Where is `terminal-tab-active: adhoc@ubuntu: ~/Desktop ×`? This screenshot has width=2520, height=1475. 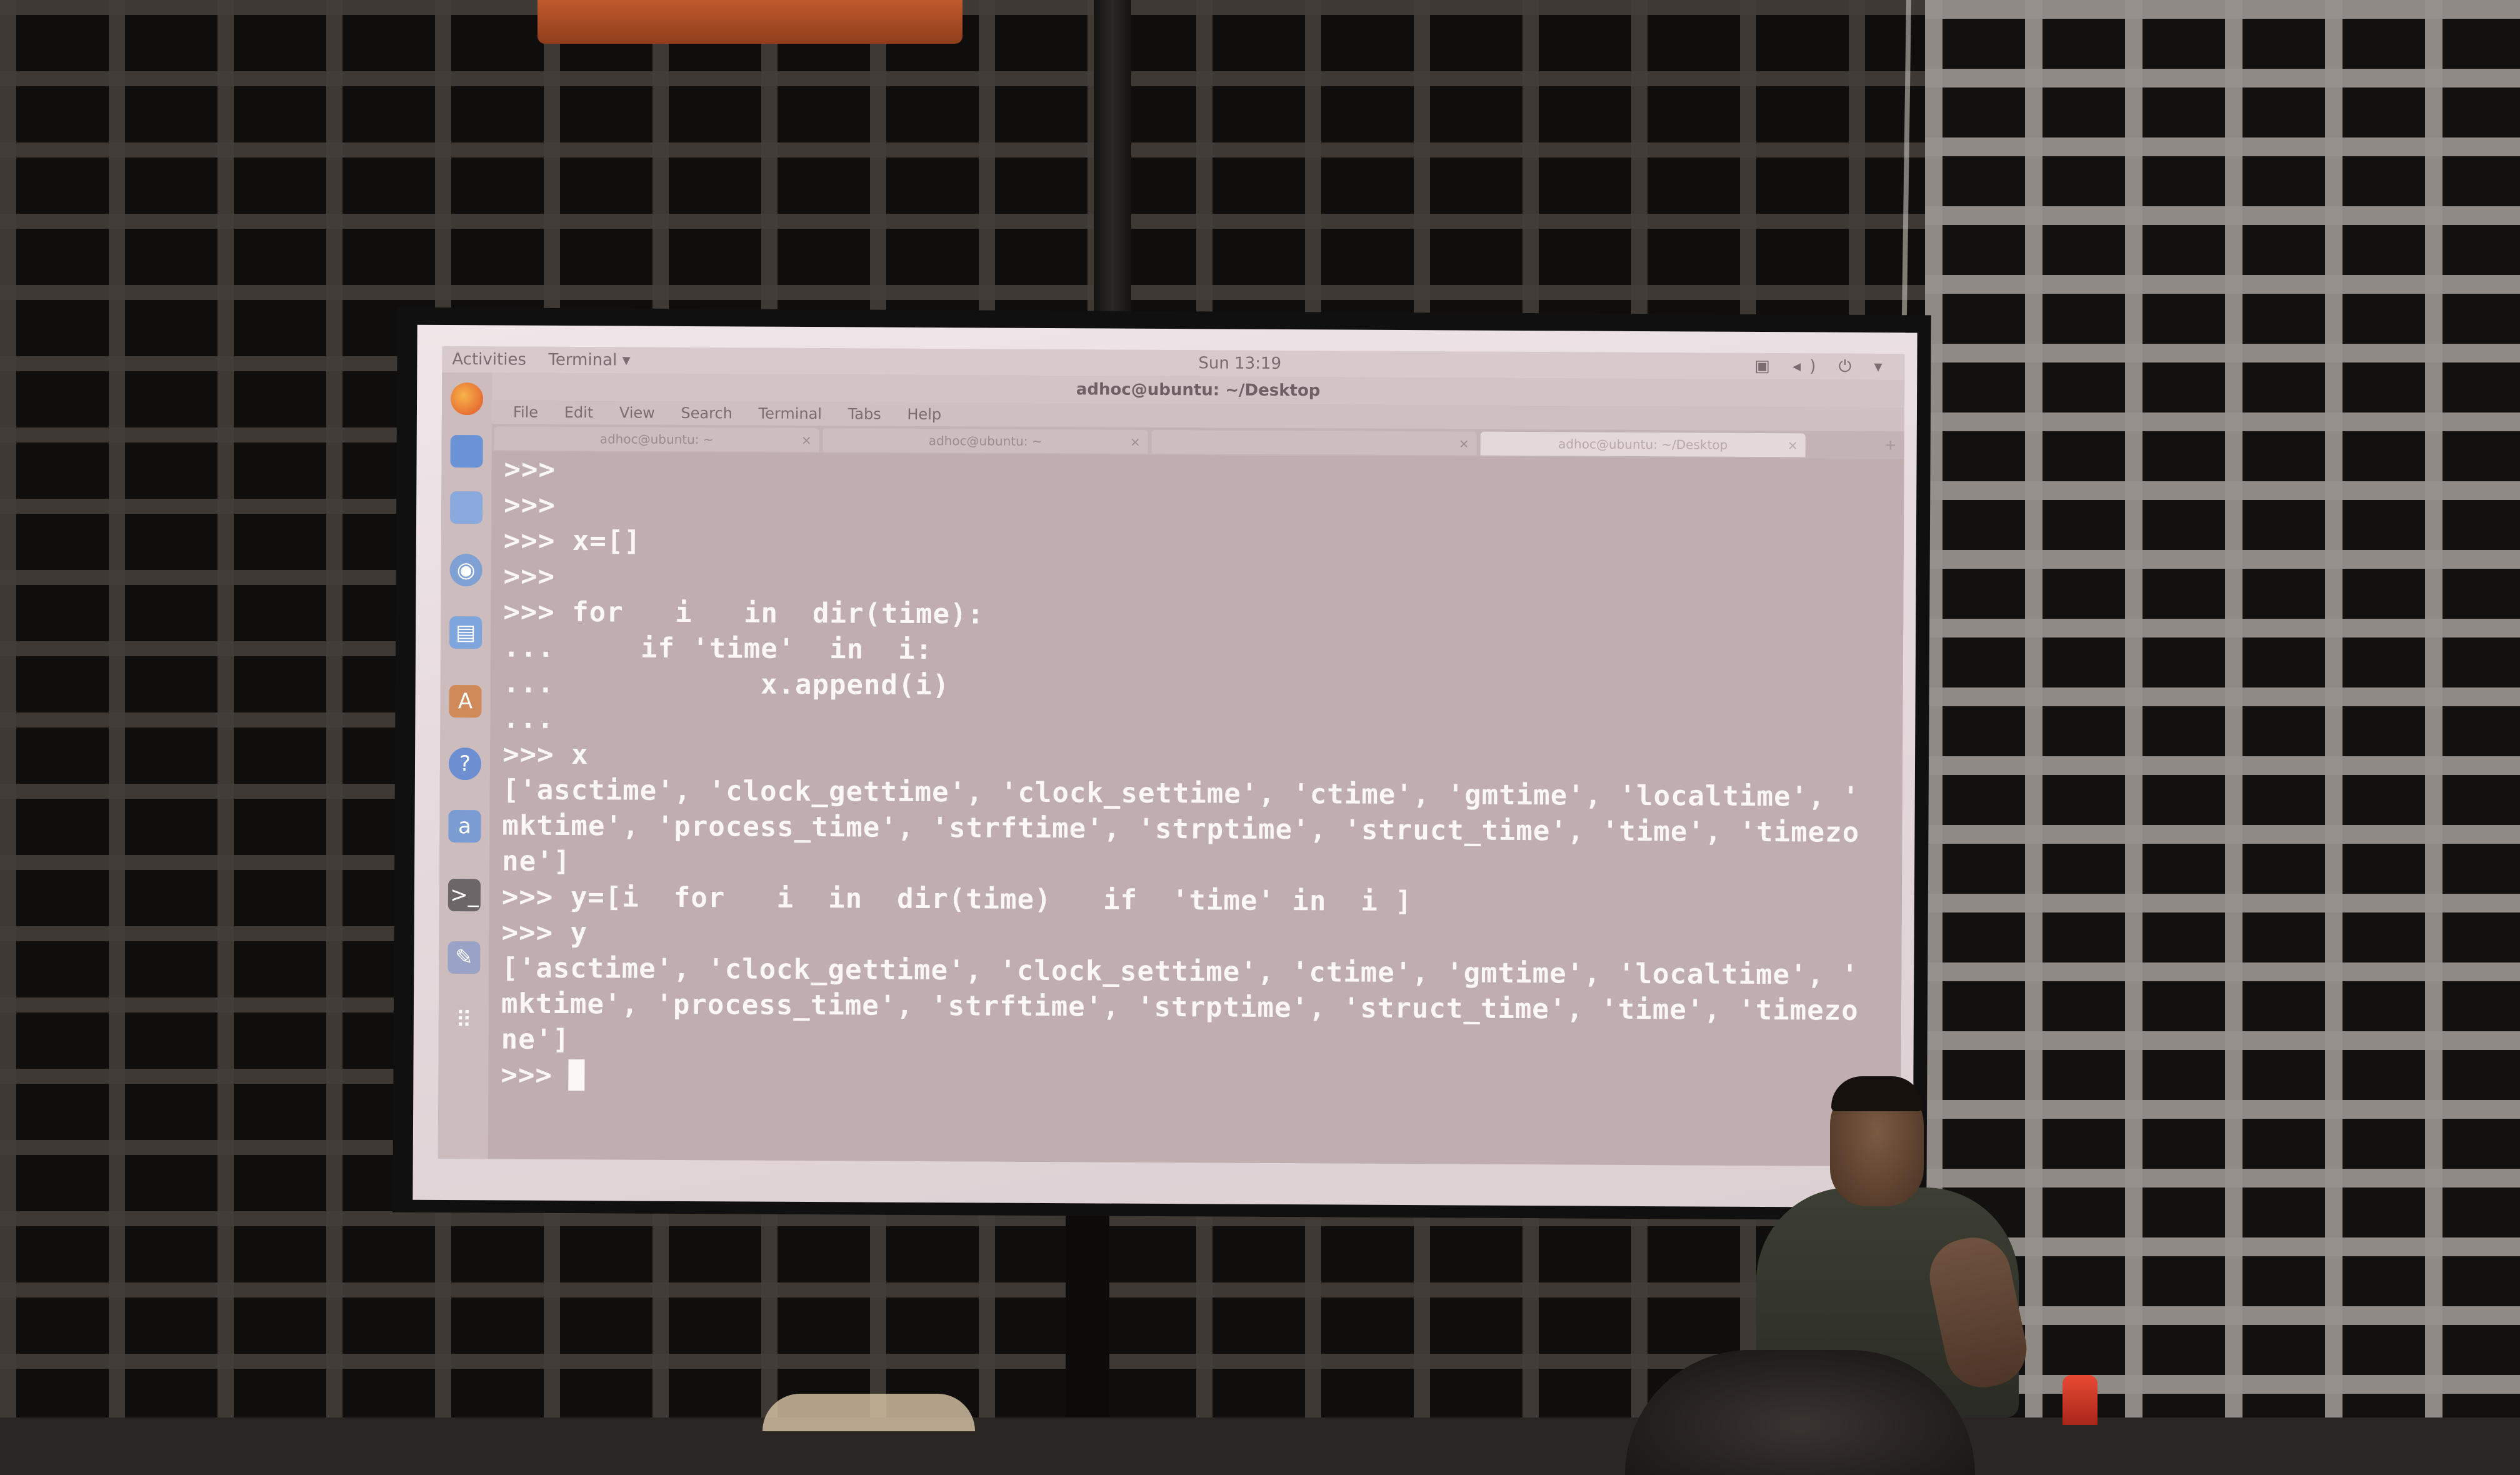 terminal-tab-active: adhoc@ubuntu: ~/Desktop × is located at coordinates (1643, 444).